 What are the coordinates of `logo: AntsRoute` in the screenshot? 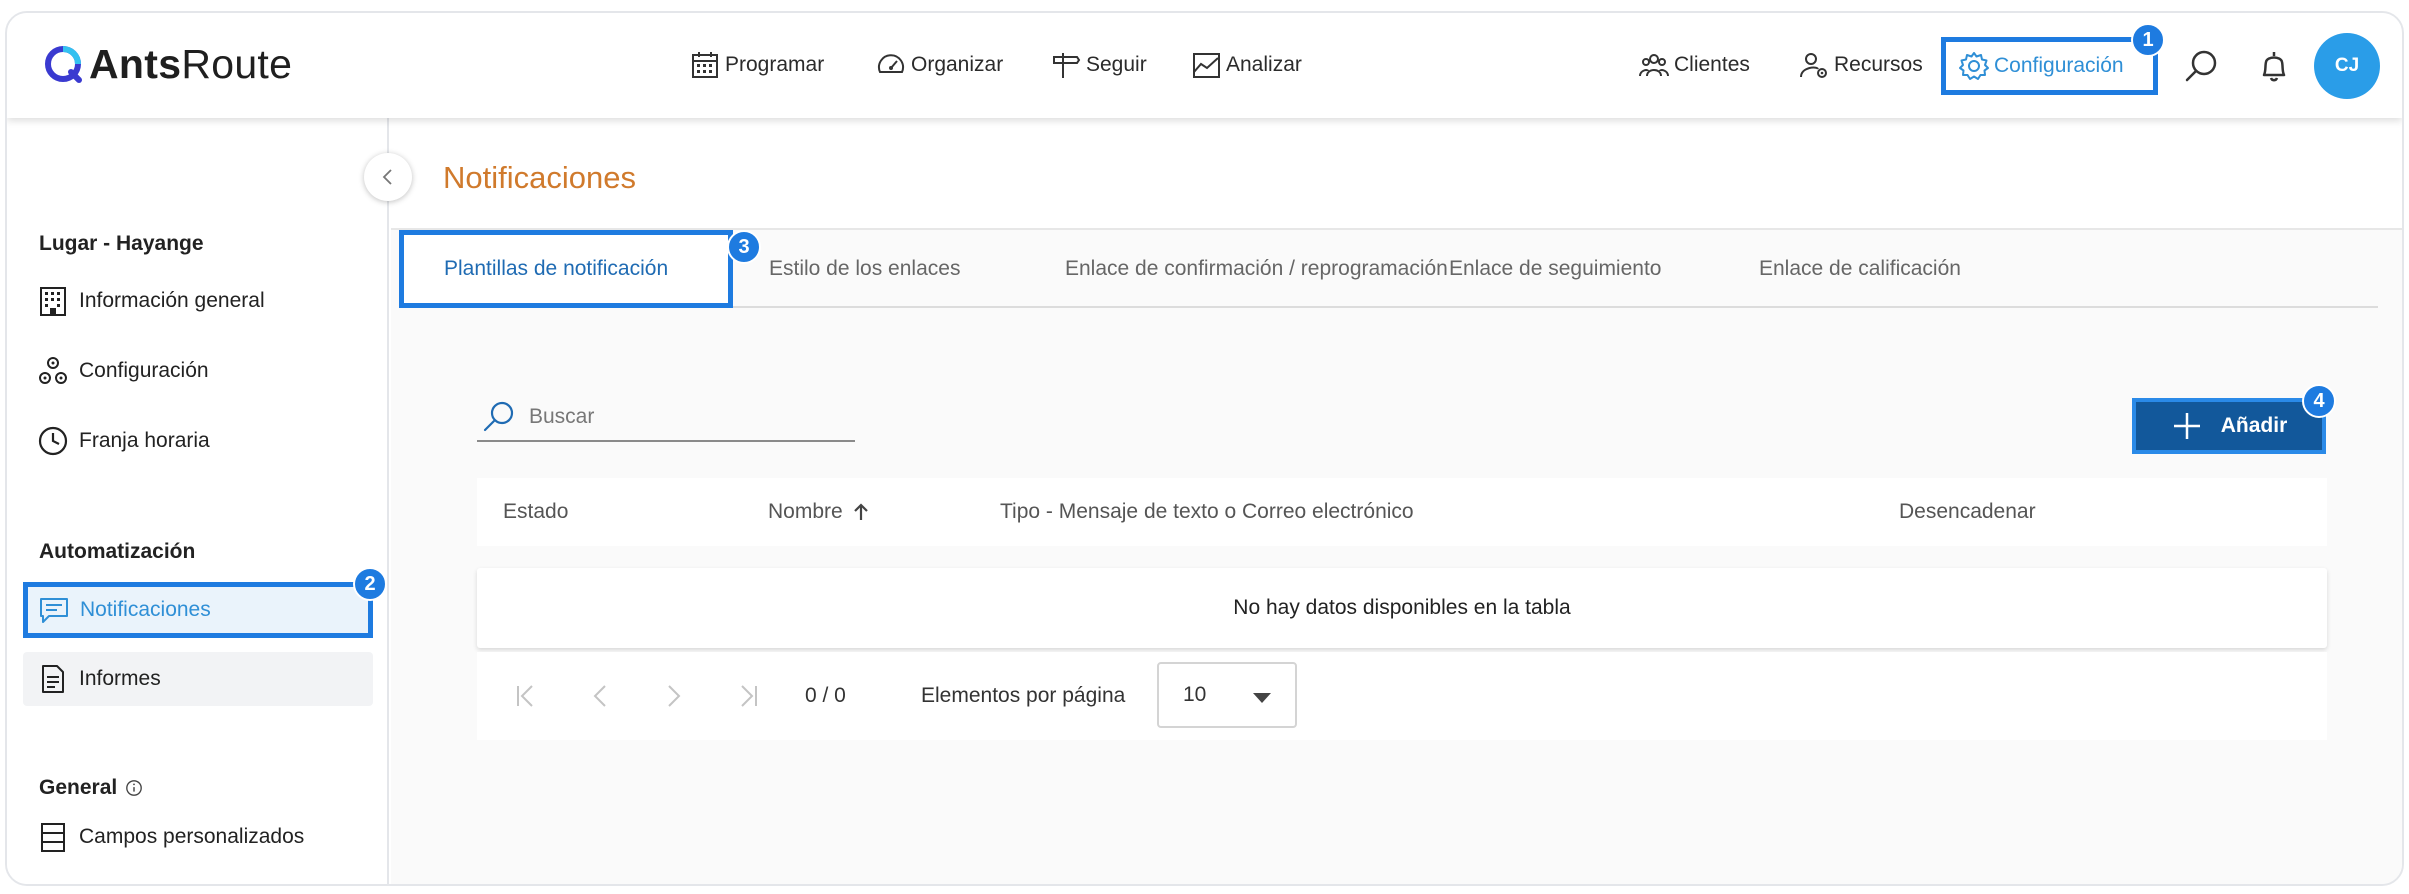 It's located at (167, 64).